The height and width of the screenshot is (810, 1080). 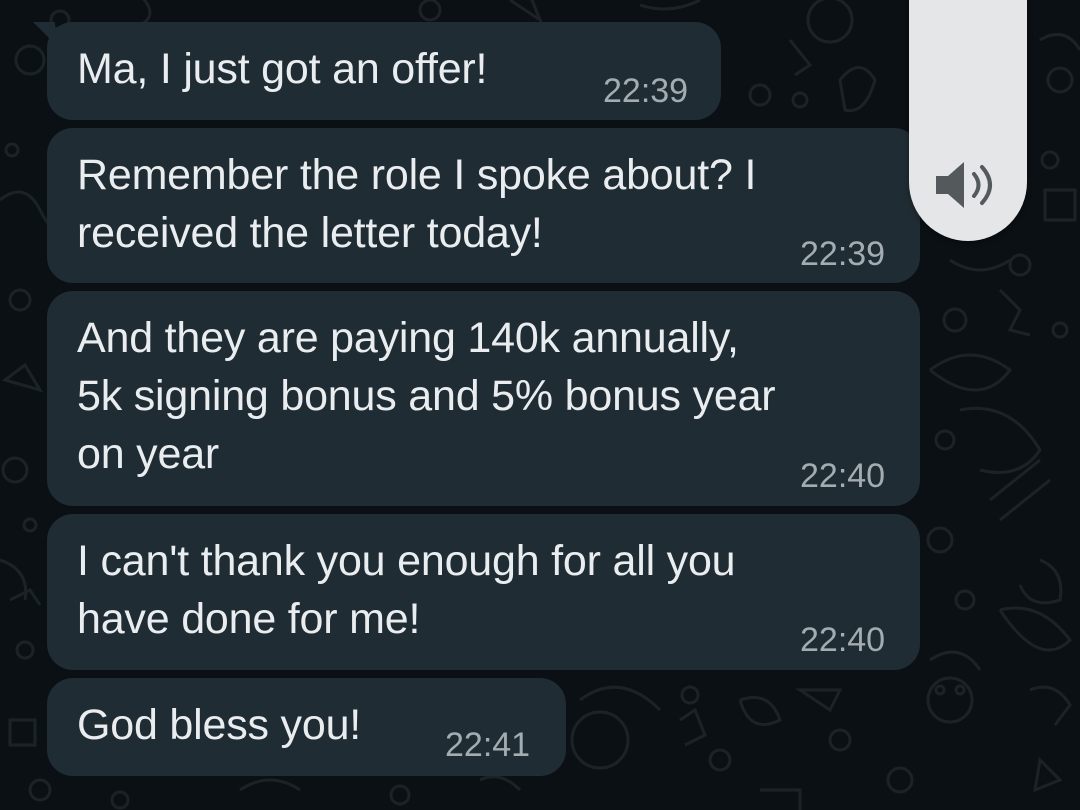 I want to click on message-bubble-1: Ma, I just got an offer! 22:39, so click(x=377, y=71).